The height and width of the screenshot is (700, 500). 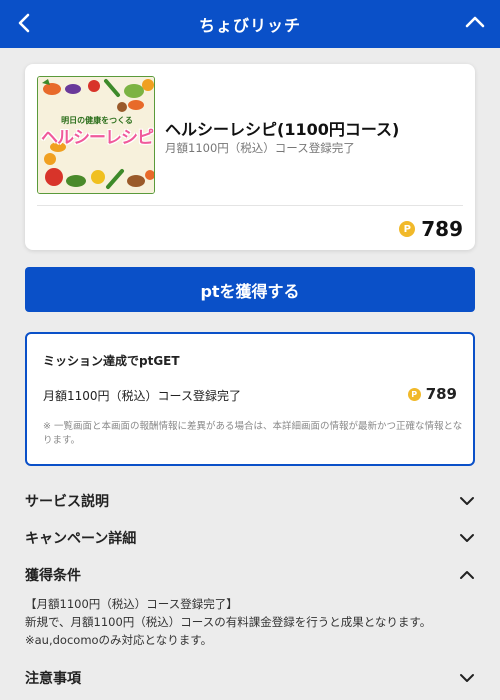 What do you see at coordinates (250, 501) in the screenshot?
I see `accordion-service-description: サービス説明` at bounding box center [250, 501].